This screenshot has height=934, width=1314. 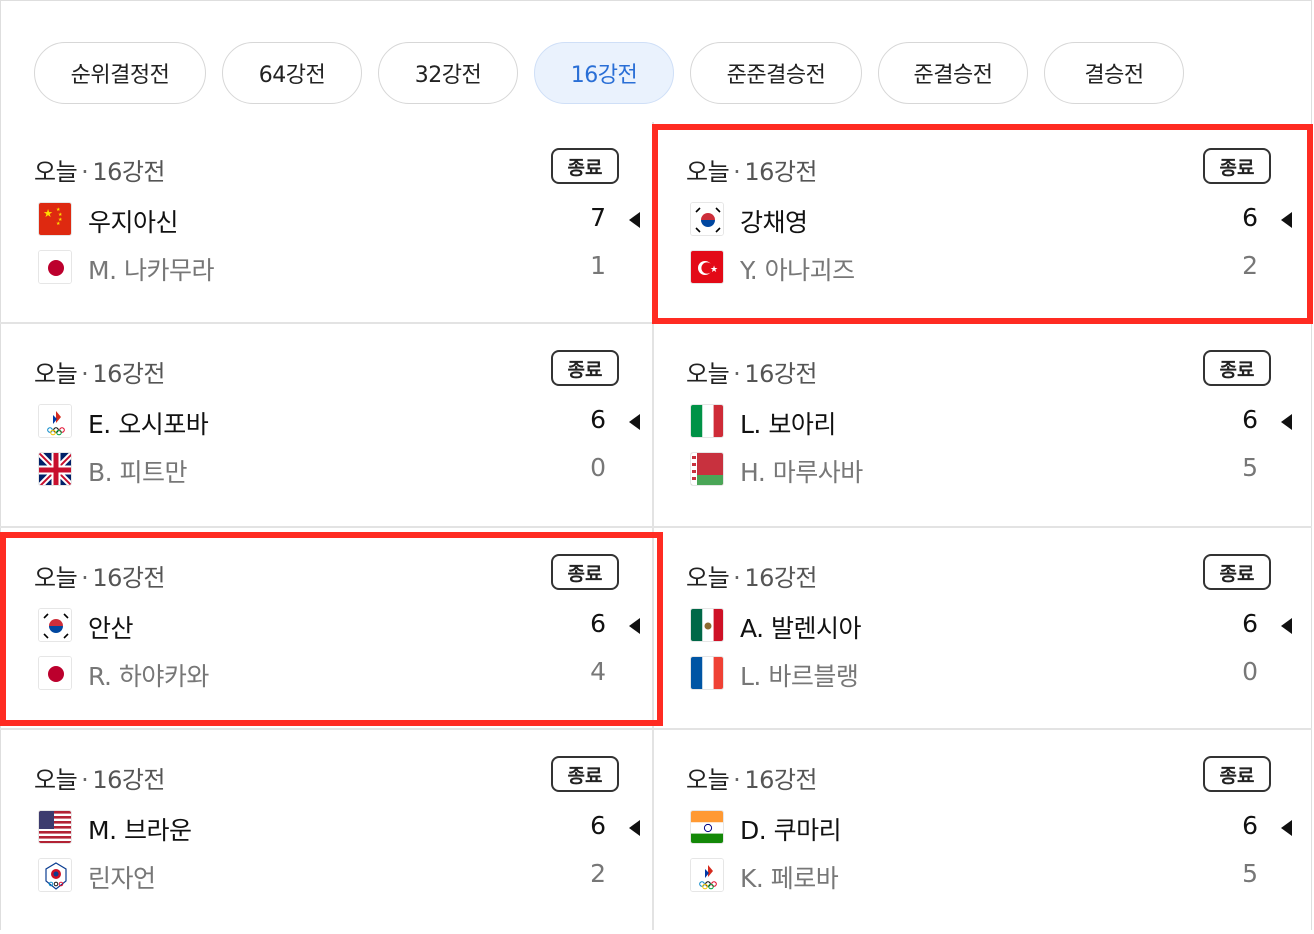 I want to click on tab-round-of-64: 64강전, so click(x=292, y=73).